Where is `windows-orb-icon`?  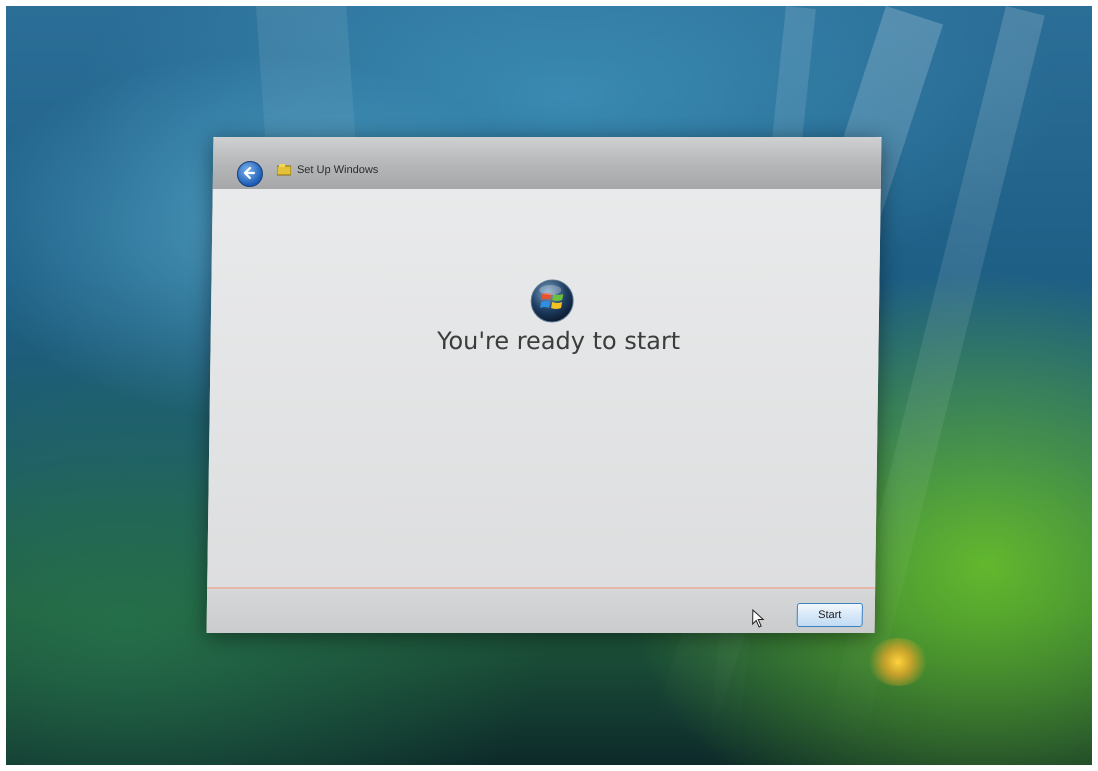
windows-orb-icon is located at coordinates (552, 301).